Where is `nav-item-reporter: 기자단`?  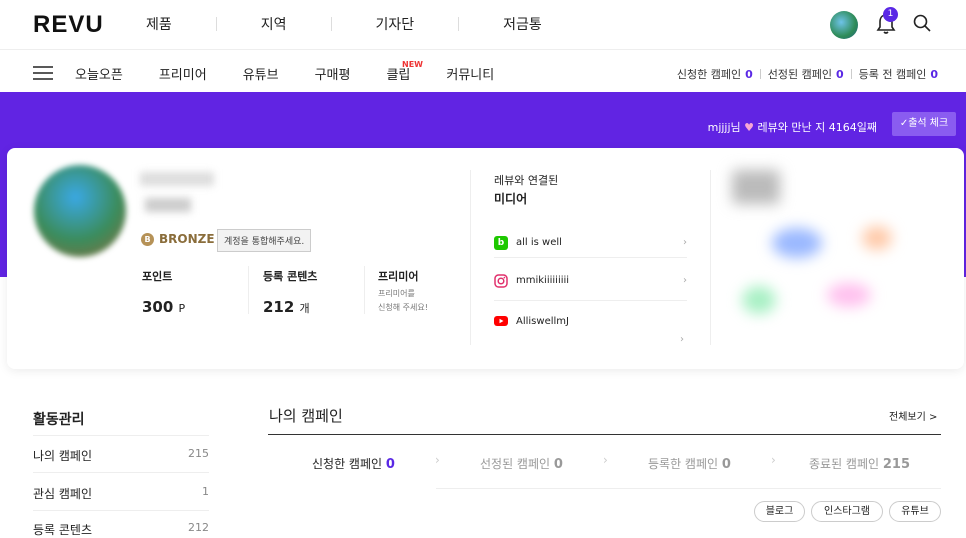
nav-item-reporter: 기자단 is located at coordinates (395, 24).